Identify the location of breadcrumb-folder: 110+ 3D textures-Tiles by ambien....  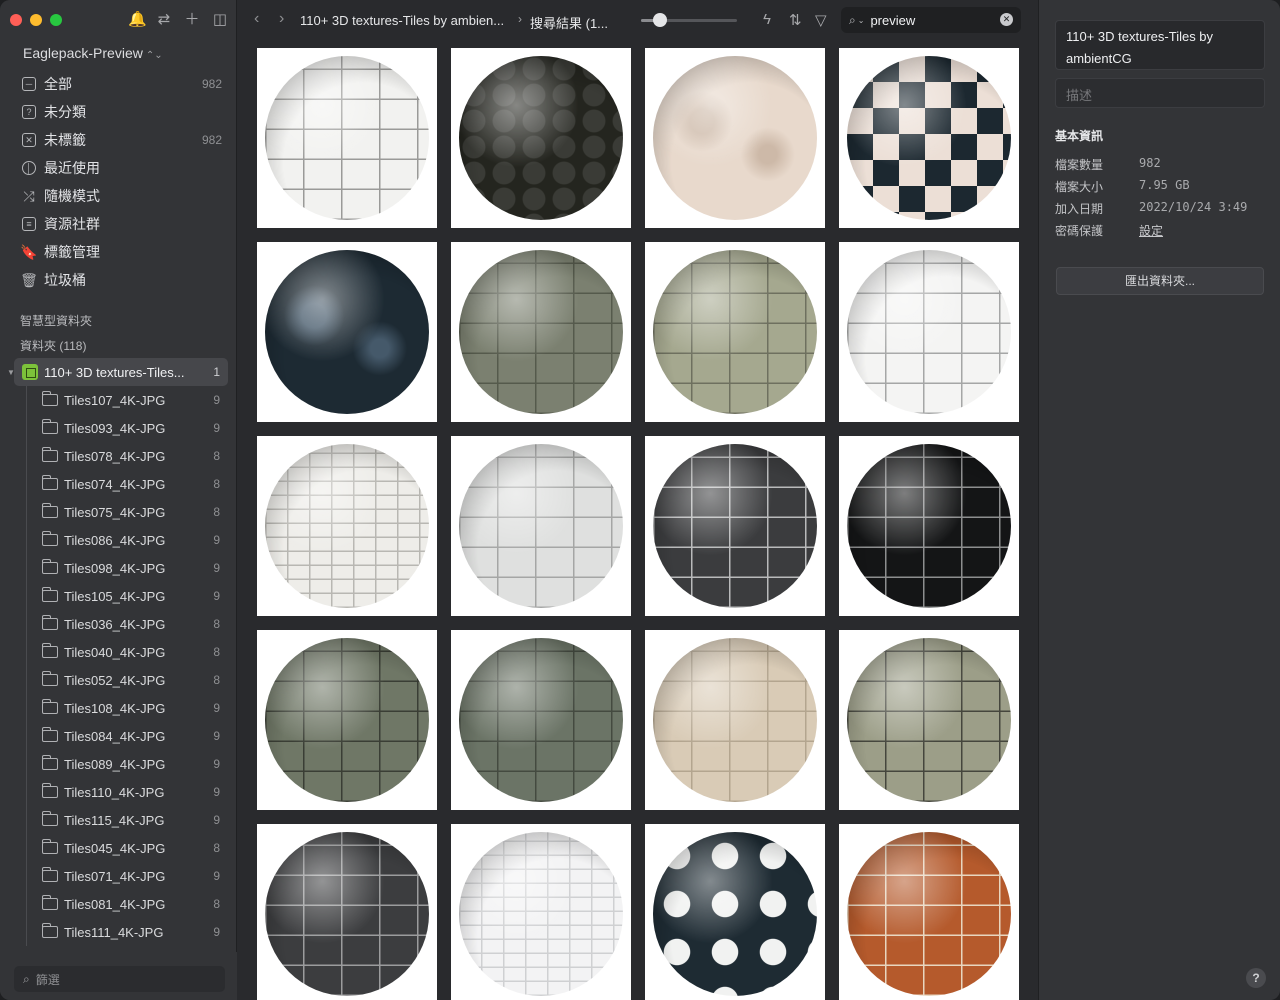
(402, 20).